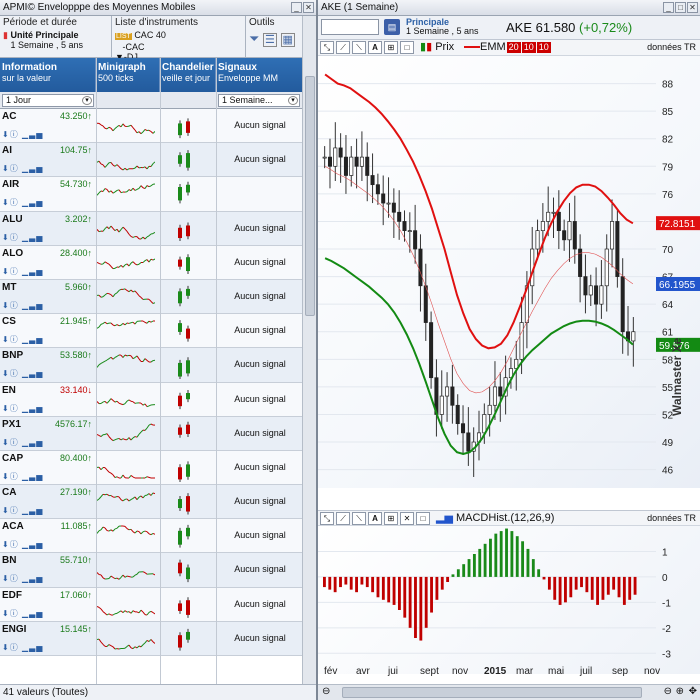  Describe the element at coordinates (668, 691) in the screenshot. I see `zoom-out-icon: ⊖` at that location.